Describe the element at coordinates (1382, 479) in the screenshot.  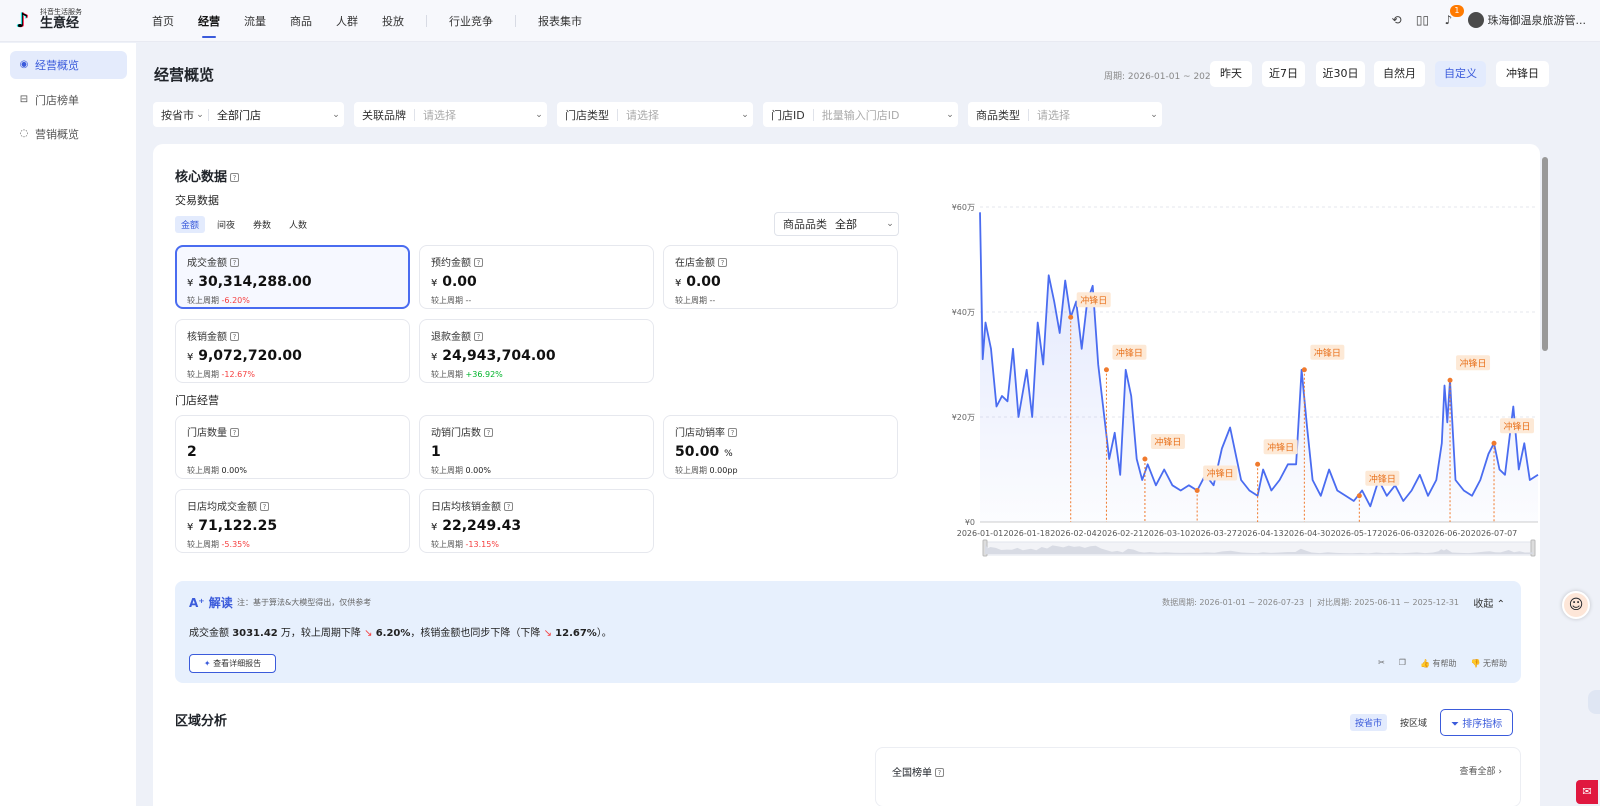
I see `rush-day-label: 冲锋日` at that location.